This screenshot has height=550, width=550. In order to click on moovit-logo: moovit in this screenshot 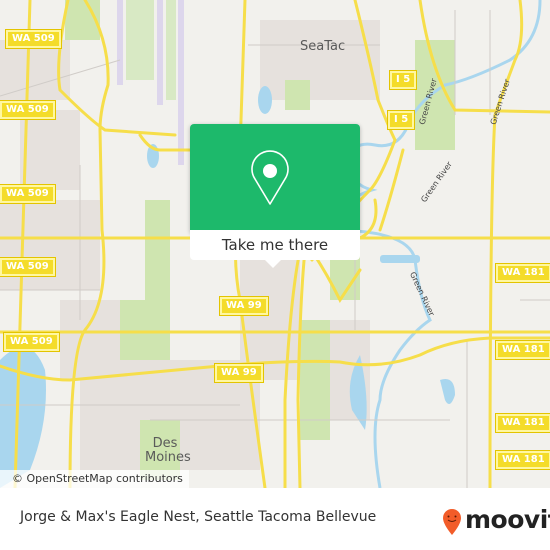, I will do `click(495, 521)`.